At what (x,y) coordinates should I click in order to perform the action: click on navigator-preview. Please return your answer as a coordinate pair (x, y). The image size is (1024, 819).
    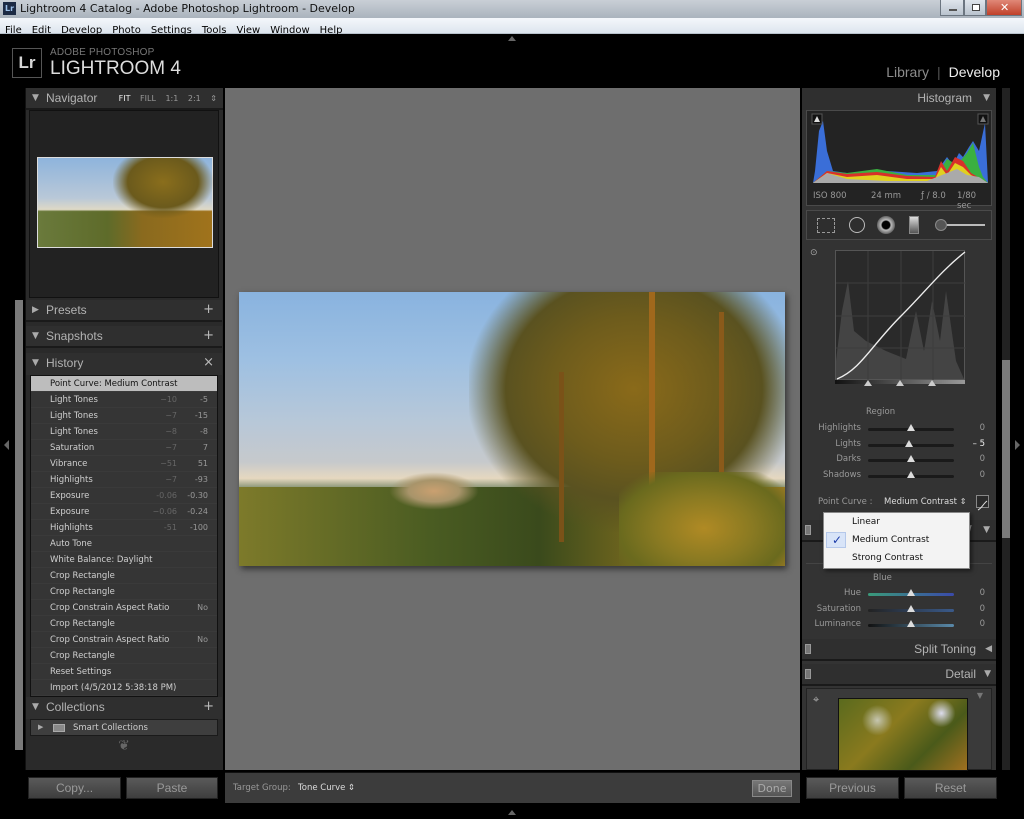
    Looking at the image, I should click on (124, 204).